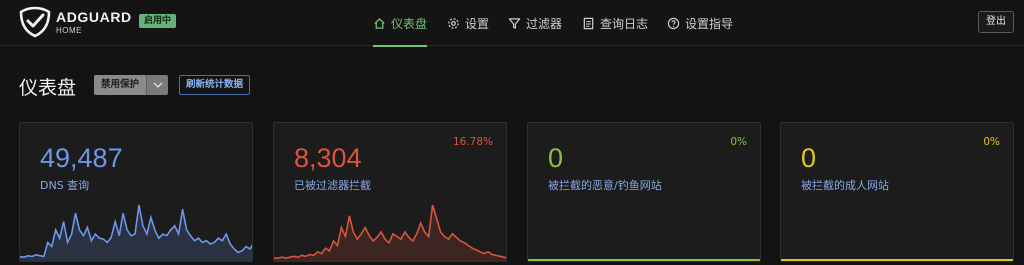 The image size is (1024, 265). What do you see at coordinates (379, 23) in the screenshot?
I see `home-icon` at bounding box center [379, 23].